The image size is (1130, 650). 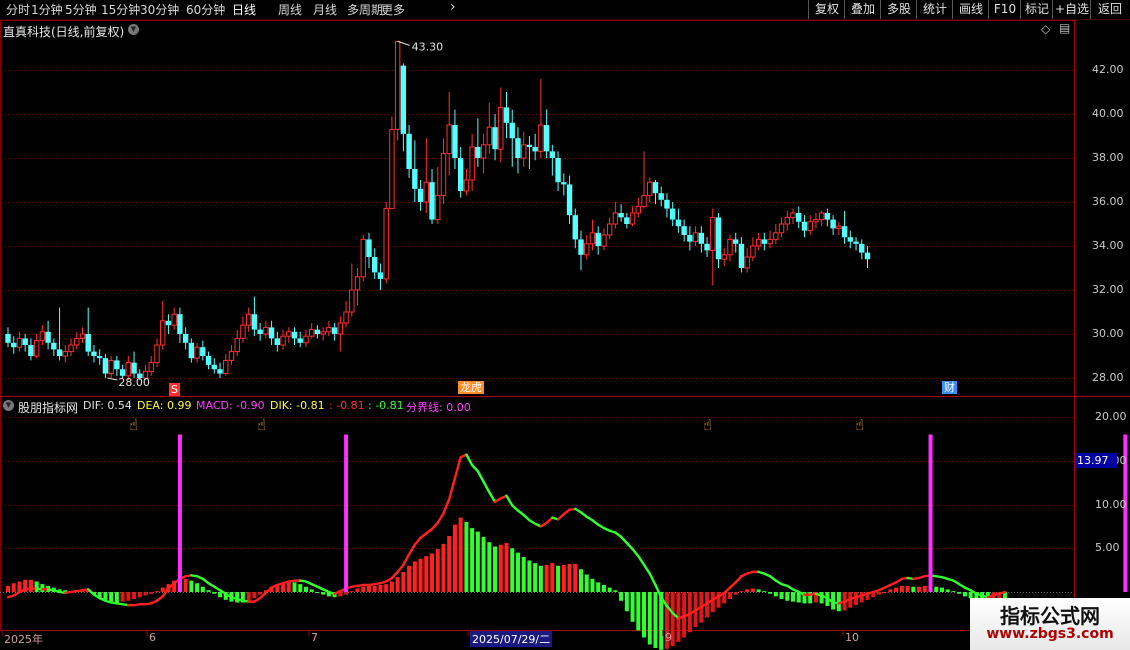 I want to click on event-badge: 龙虎, so click(x=471, y=387).